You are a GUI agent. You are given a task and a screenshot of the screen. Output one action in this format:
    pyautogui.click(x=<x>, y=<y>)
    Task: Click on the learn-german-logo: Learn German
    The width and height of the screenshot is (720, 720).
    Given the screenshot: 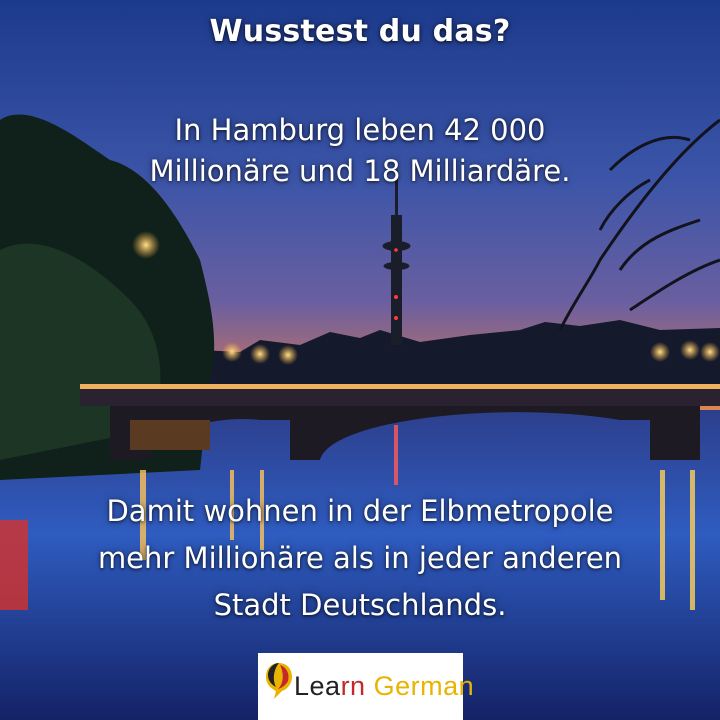 What is the action you would take?
    pyautogui.click(x=366, y=686)
    